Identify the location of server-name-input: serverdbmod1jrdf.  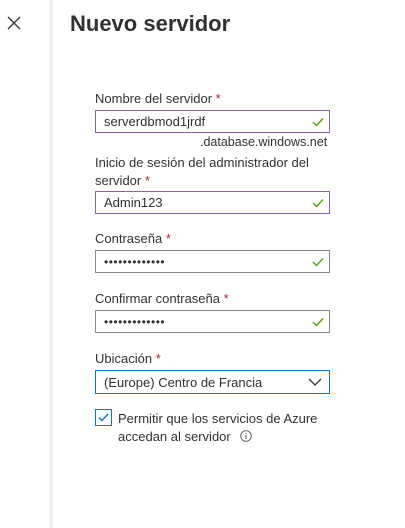
(212, 121).